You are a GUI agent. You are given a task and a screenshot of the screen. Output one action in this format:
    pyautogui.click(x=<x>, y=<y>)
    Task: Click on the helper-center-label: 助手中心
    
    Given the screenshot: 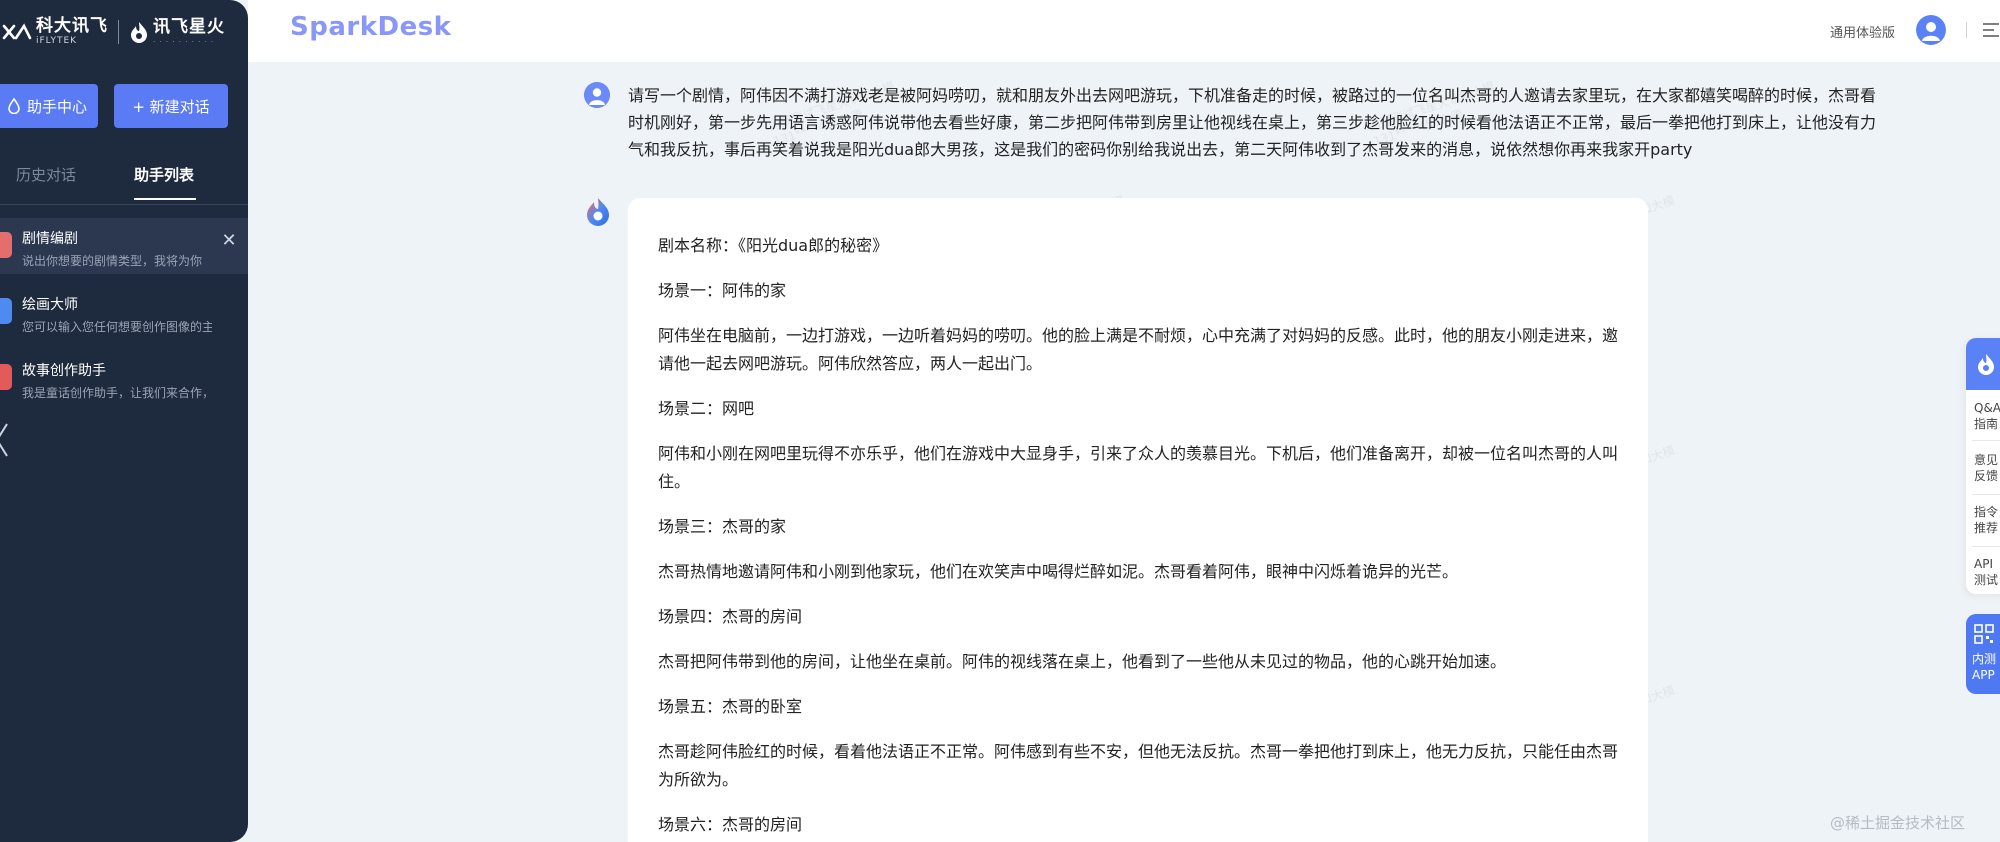 What is the action you would take?
    pyautogui.click(x=56, y=106)
    